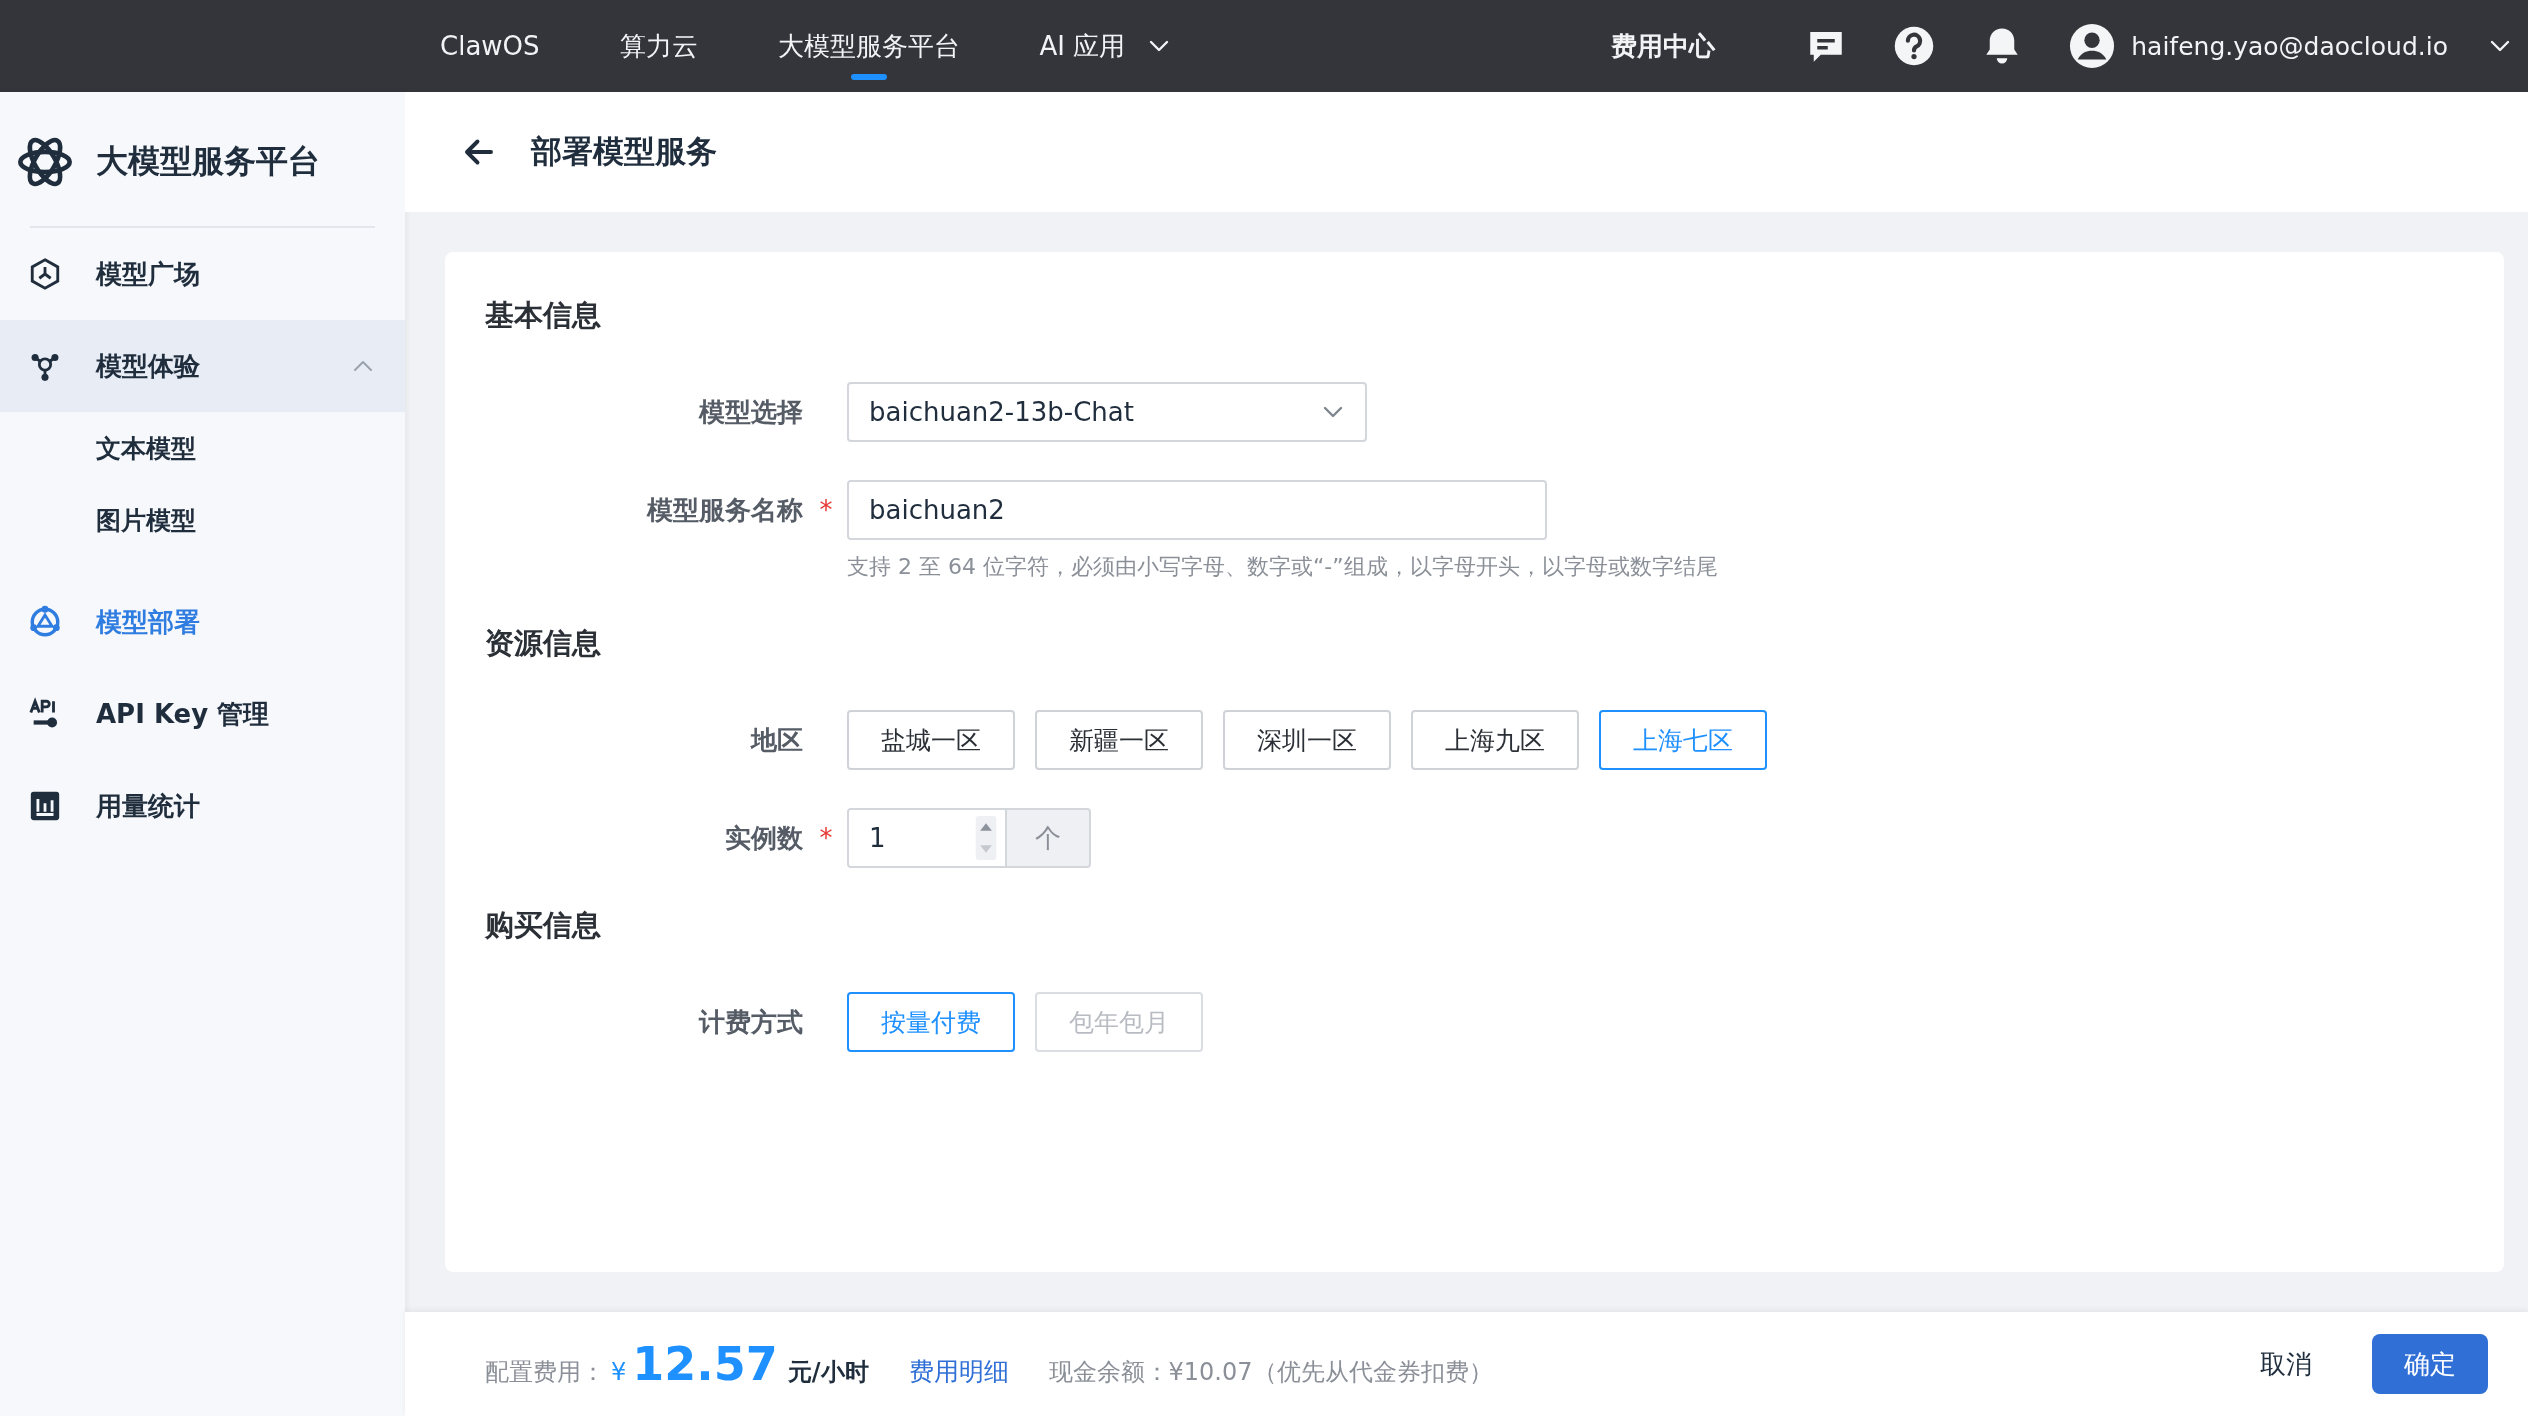 The image size is (2528, 1416). I want to click on unit-label: 个, so click(1049, 838).